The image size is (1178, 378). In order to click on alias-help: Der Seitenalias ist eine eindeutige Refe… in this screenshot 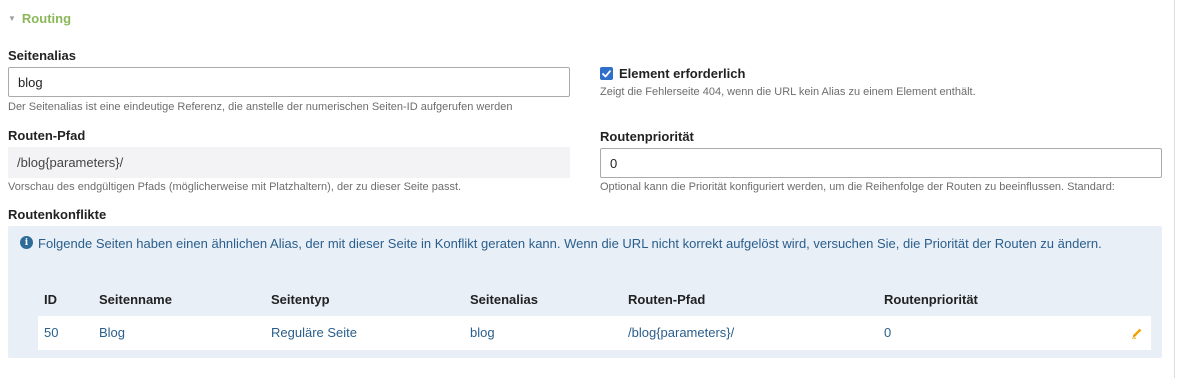, I will do `click(260, 107)`.